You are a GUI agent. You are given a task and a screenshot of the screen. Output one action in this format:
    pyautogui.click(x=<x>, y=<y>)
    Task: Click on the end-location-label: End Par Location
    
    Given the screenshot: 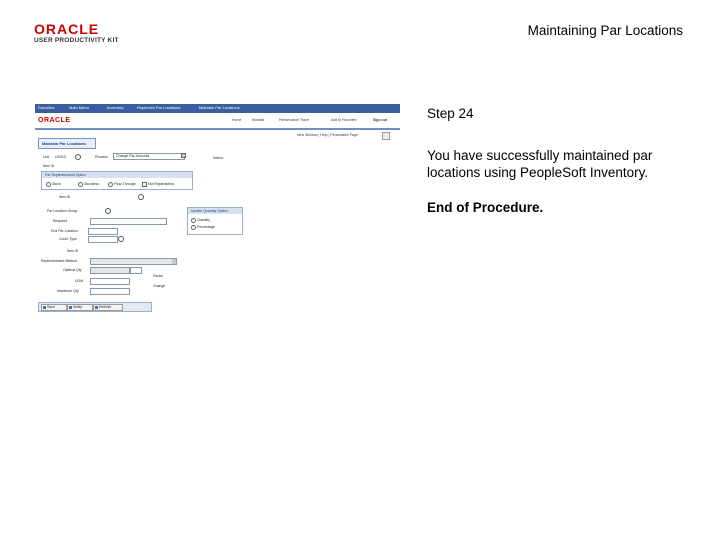 What is the action you would take?
    pyautogui.click(x=64, y=231)
    